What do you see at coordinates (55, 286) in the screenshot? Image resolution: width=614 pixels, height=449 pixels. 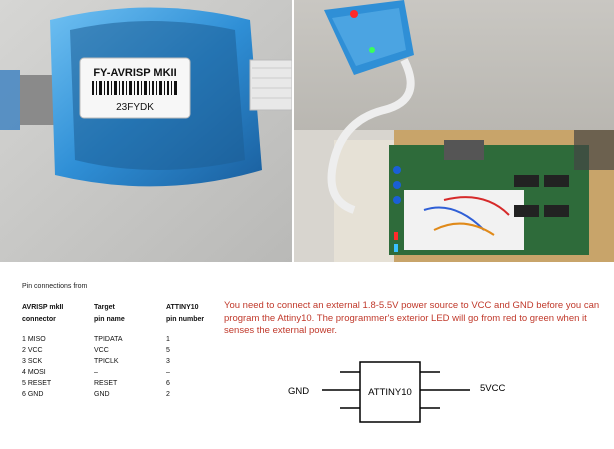 I see `pin-connections-title: Pin connections from` at bounding box center [55, 286].